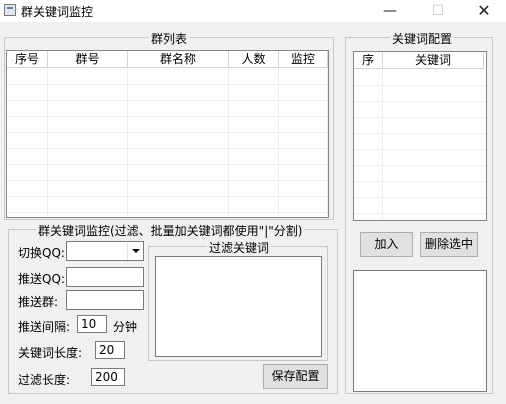 Image resolution: width=506 pixels, height=404 pixels. What do you see at coordinates (110, 350) in the screenshot?
I see `keyword-length-input: 20` at bounding box center [110, 350].